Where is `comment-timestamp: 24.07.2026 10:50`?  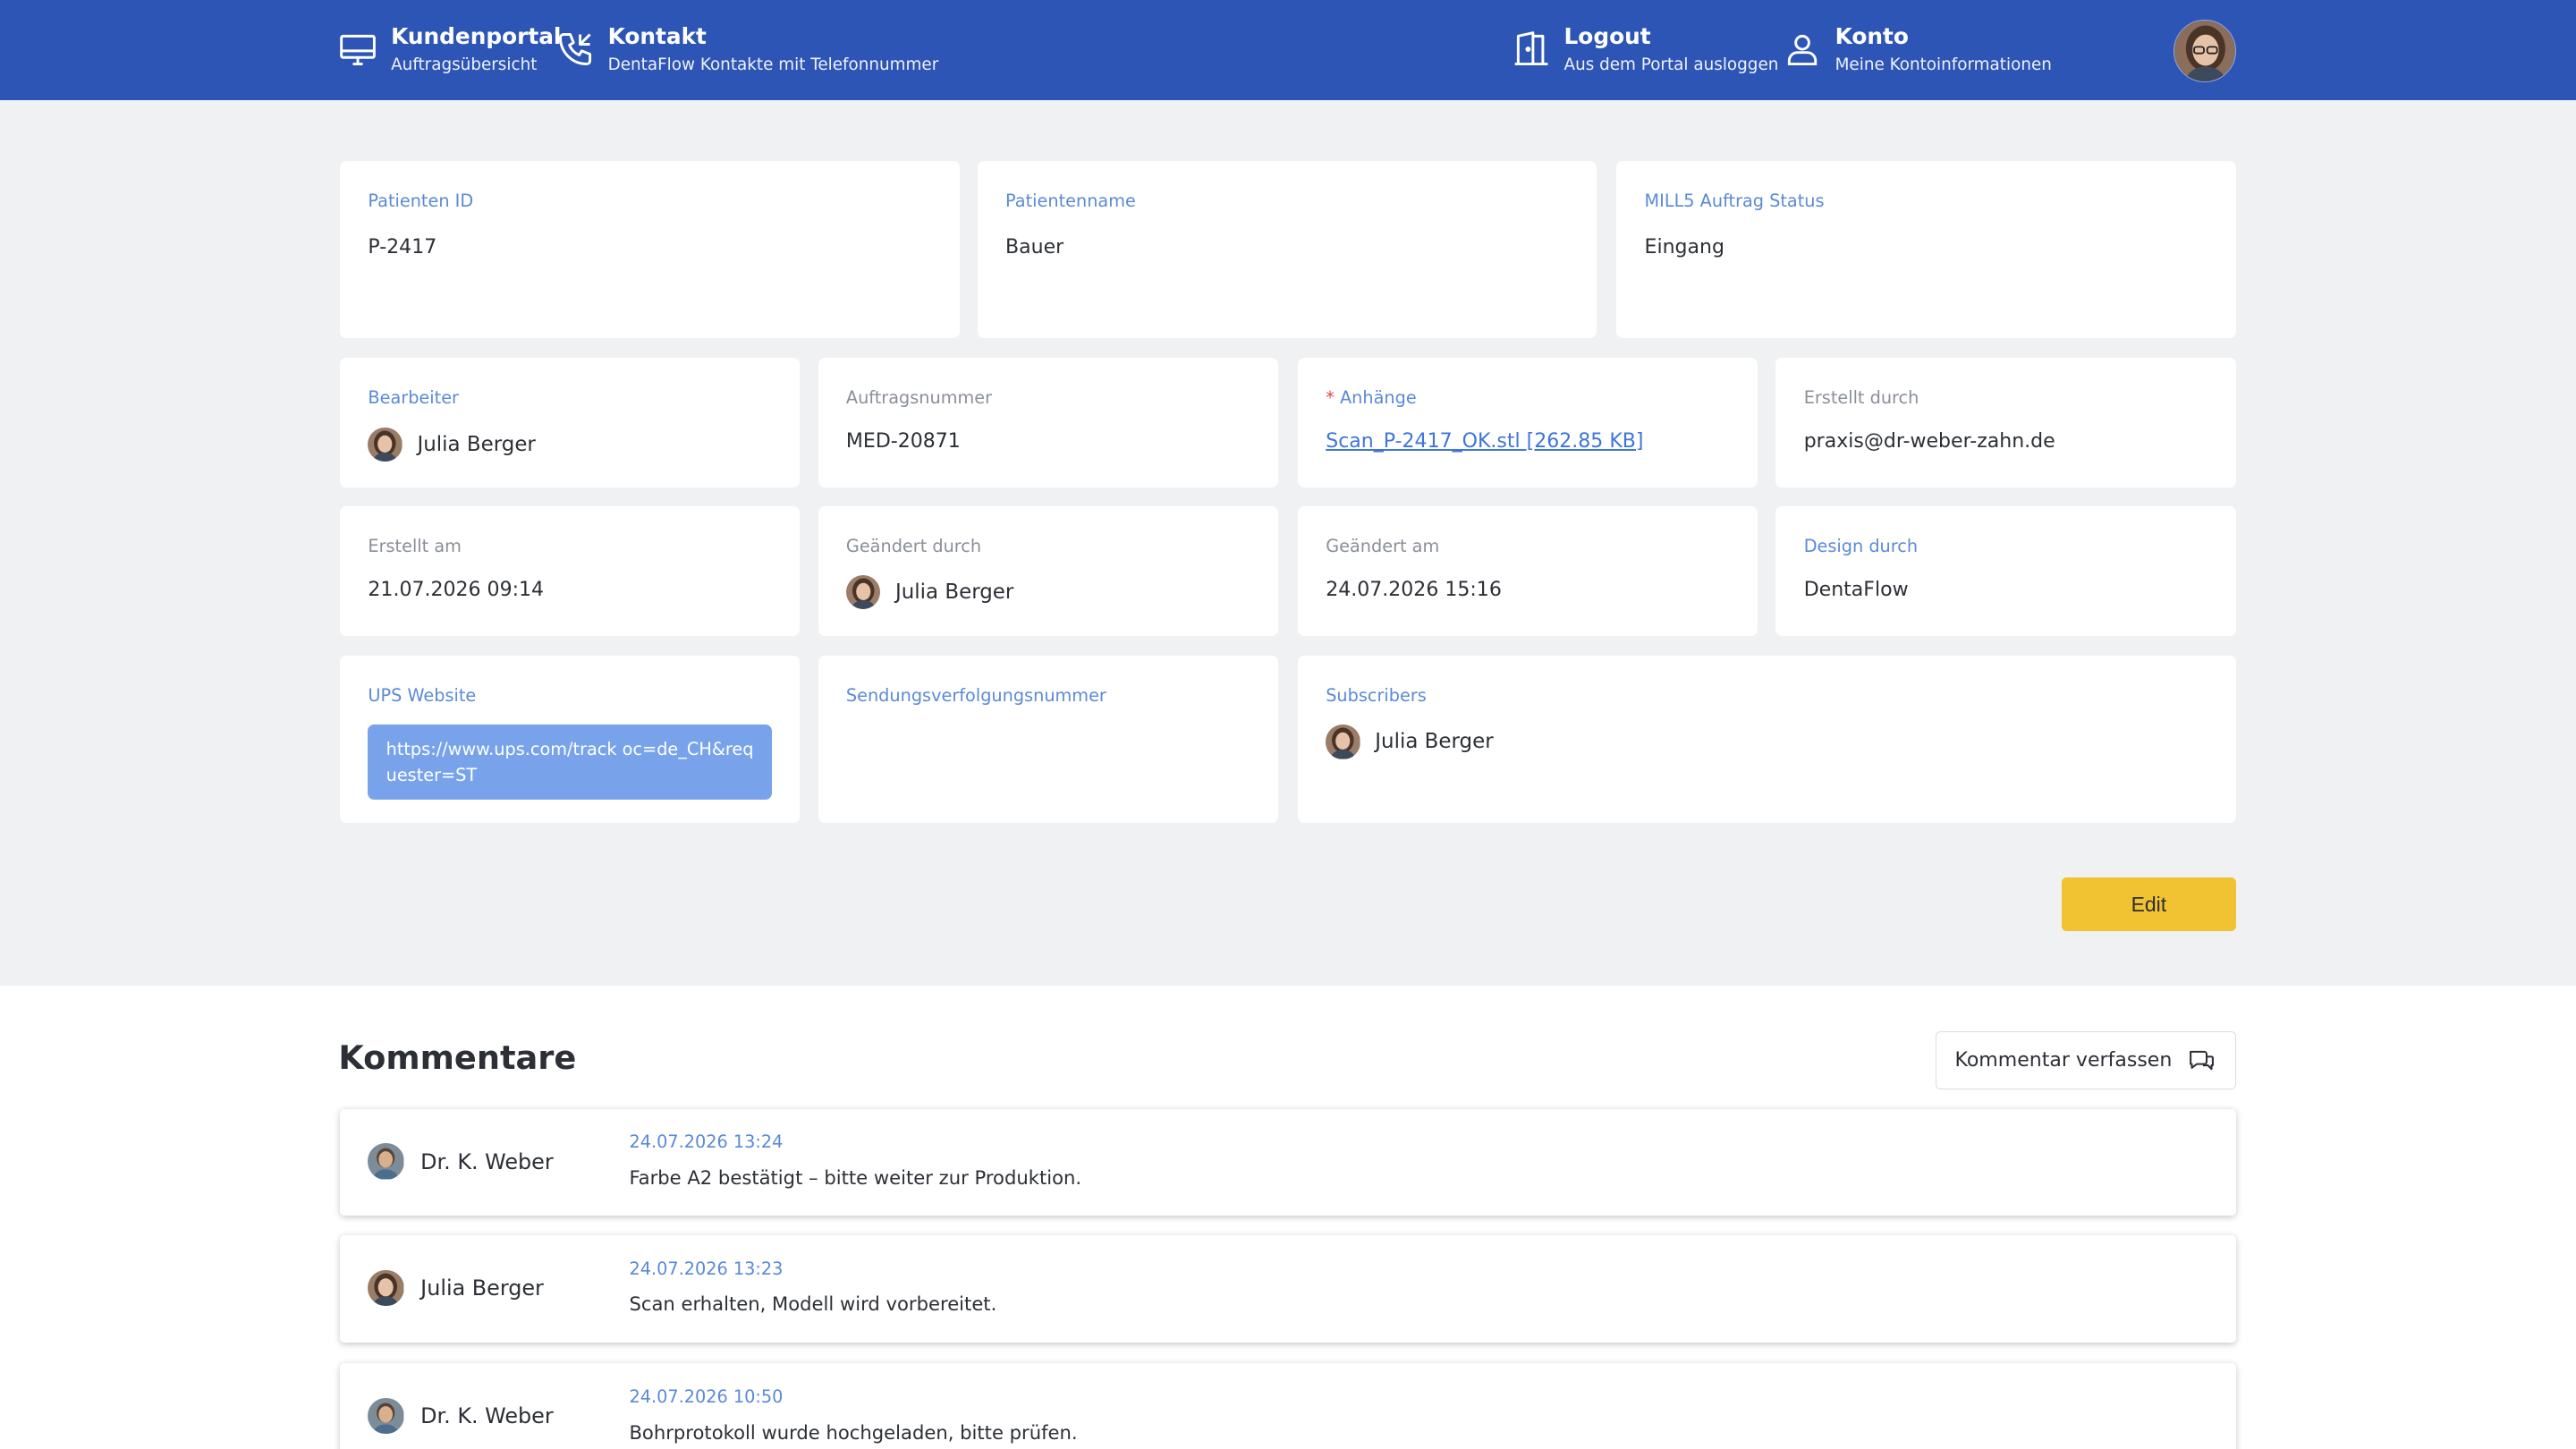 comment-timestamp: 24.07.2026 10:50 is located at coordinates (706, 1397).